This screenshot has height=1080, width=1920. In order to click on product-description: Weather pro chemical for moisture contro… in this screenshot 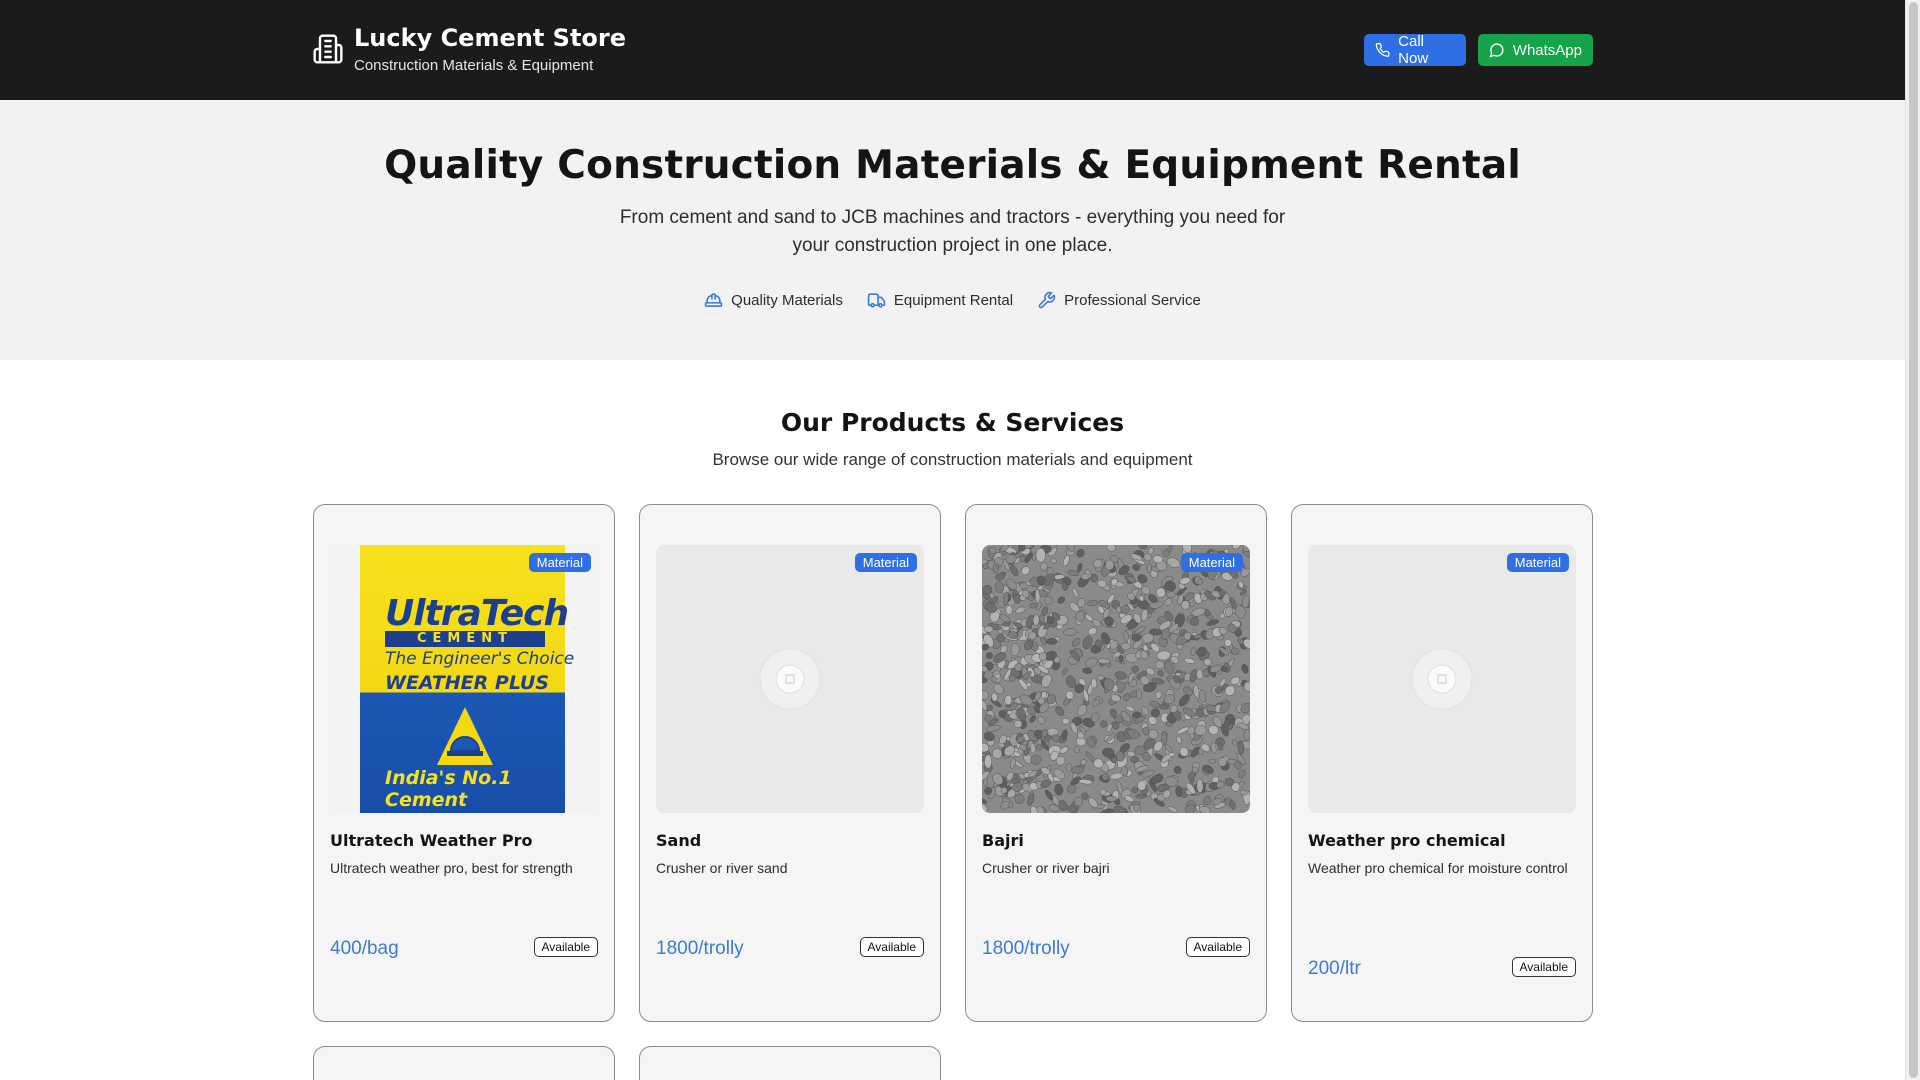, I will do `click(1438, 868)`.